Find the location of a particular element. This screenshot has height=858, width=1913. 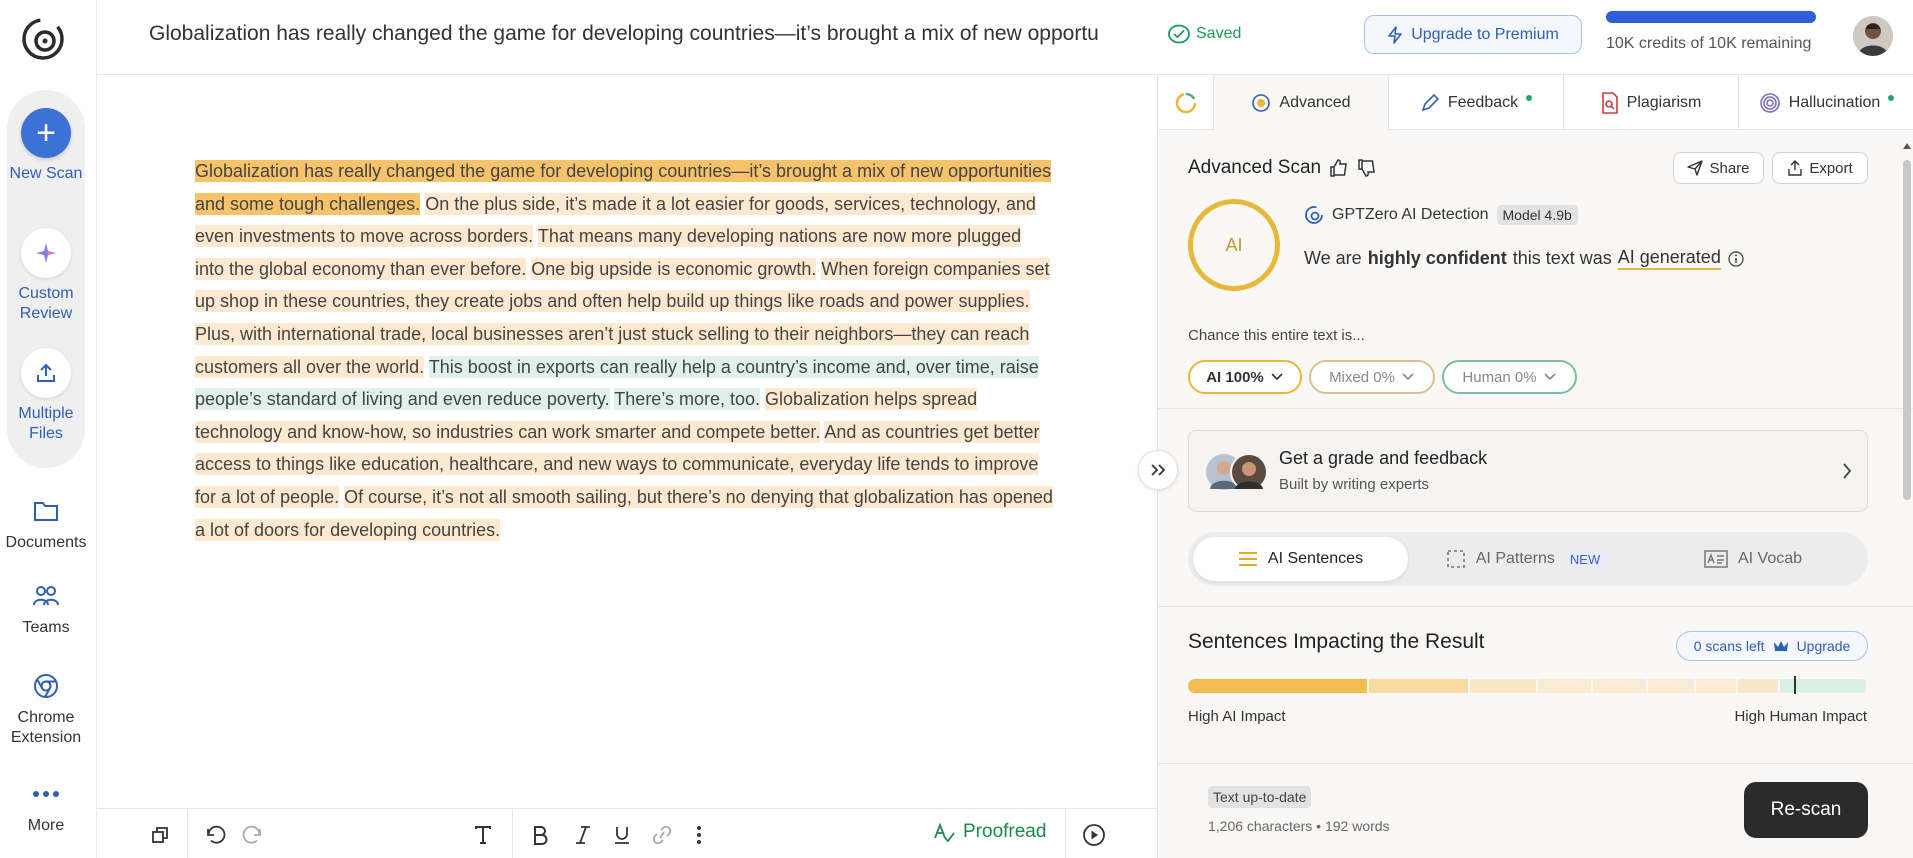

nav-documents: Documents is located at coordinates (46, 524).